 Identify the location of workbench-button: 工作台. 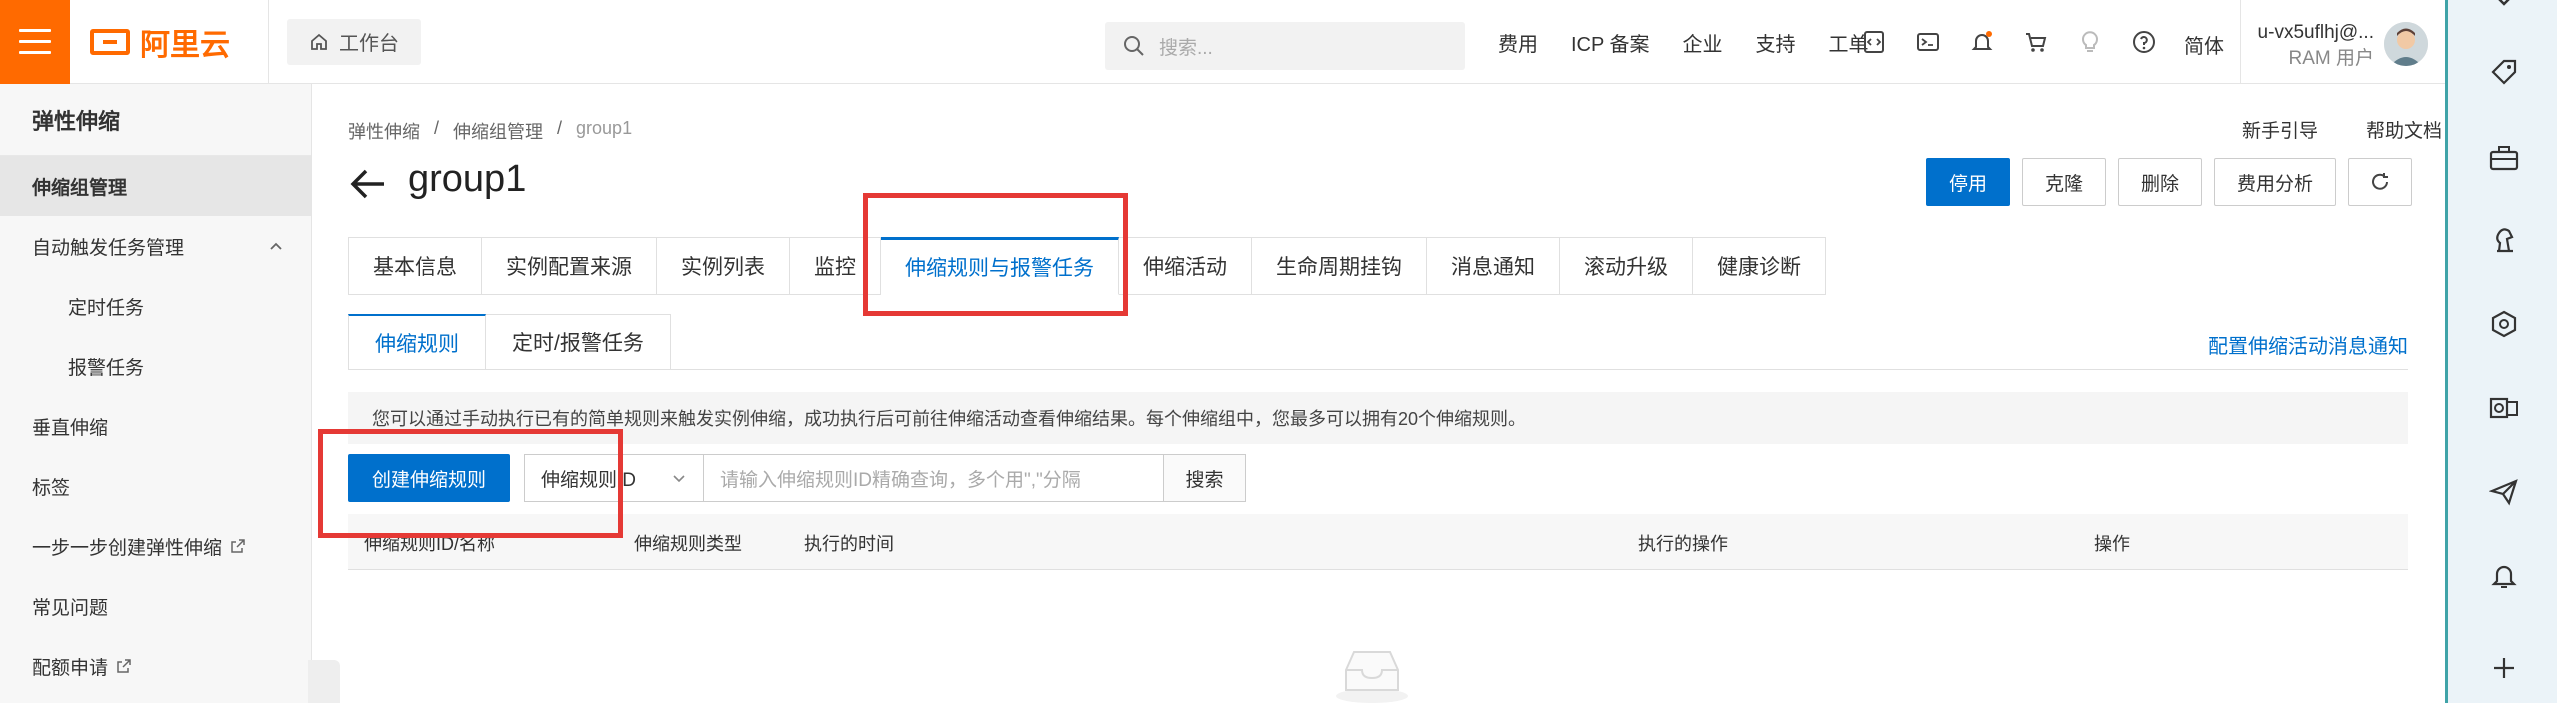
(354, 41).